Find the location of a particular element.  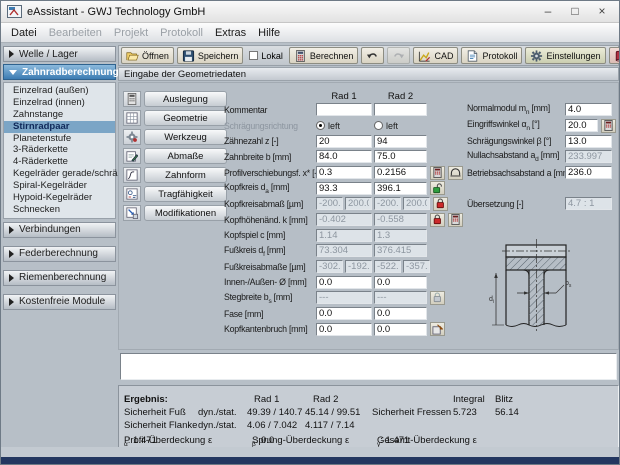

sidebar-item-4-raederkette: 4-Räderkette is located at coordinates (59, 162).